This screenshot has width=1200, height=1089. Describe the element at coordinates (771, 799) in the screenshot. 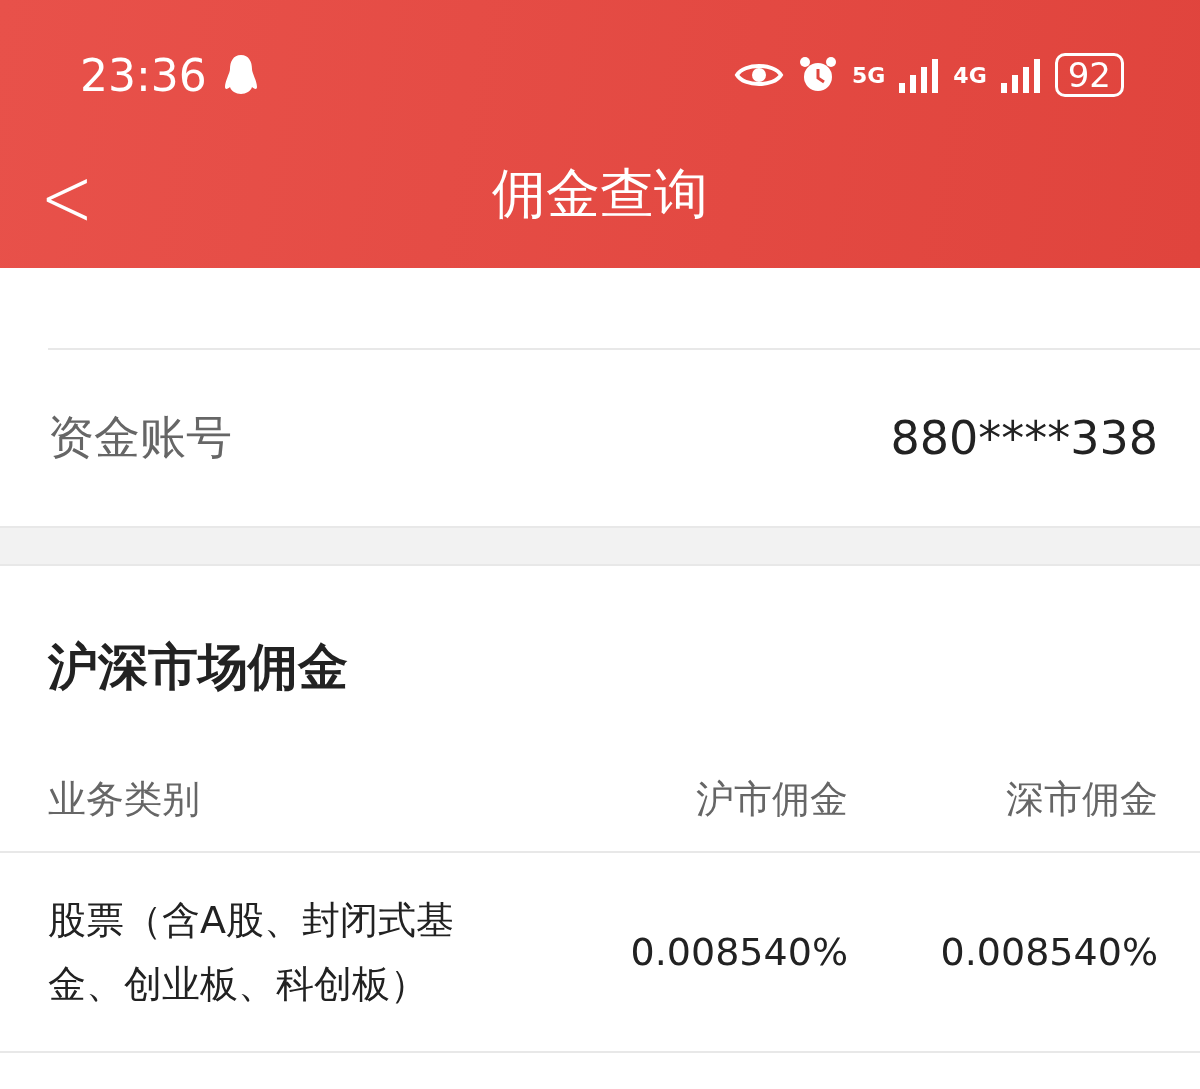

I see `column-header: 沪市佣金` at that location.